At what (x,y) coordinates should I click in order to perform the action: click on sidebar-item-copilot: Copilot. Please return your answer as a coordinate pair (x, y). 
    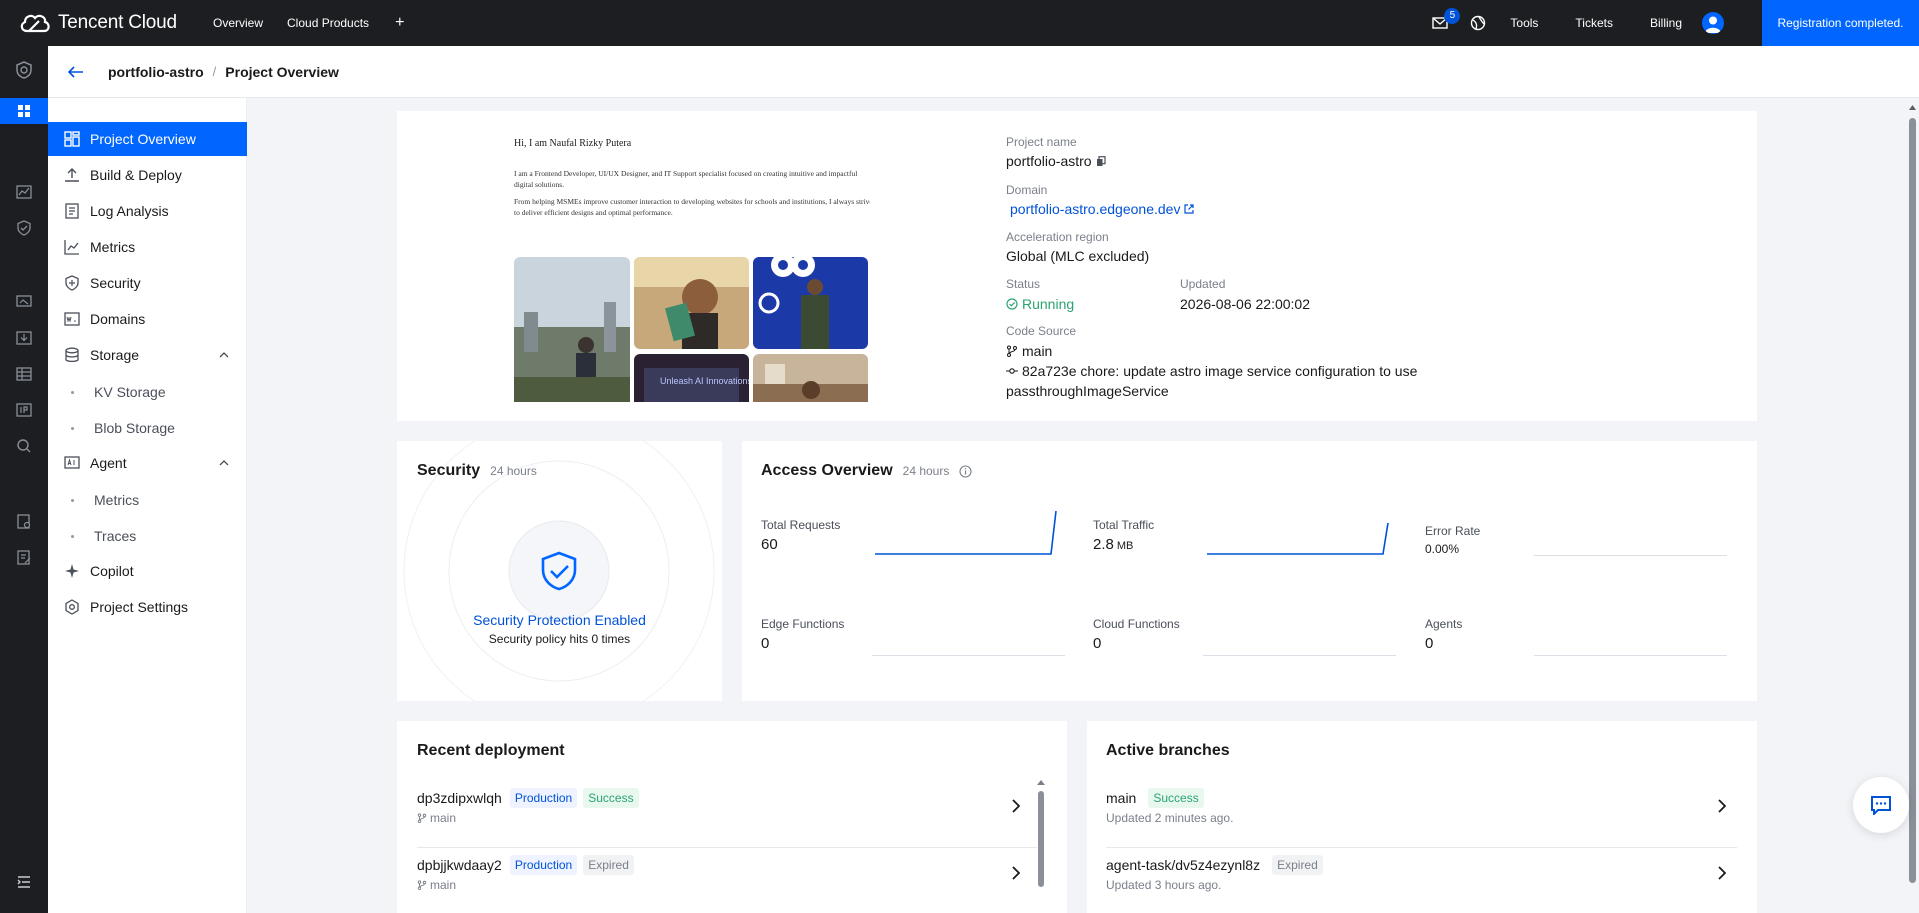
    Looking at the image, I should click on (147, 571).